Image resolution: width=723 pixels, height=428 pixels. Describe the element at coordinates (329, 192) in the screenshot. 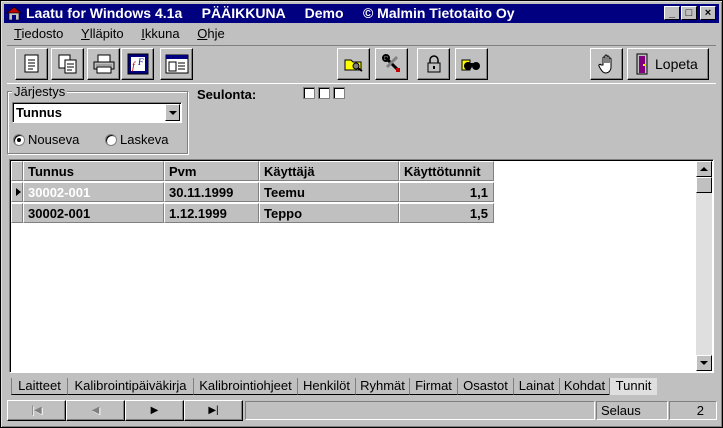

I see `cell-kayttaja: Teemu` at that location.